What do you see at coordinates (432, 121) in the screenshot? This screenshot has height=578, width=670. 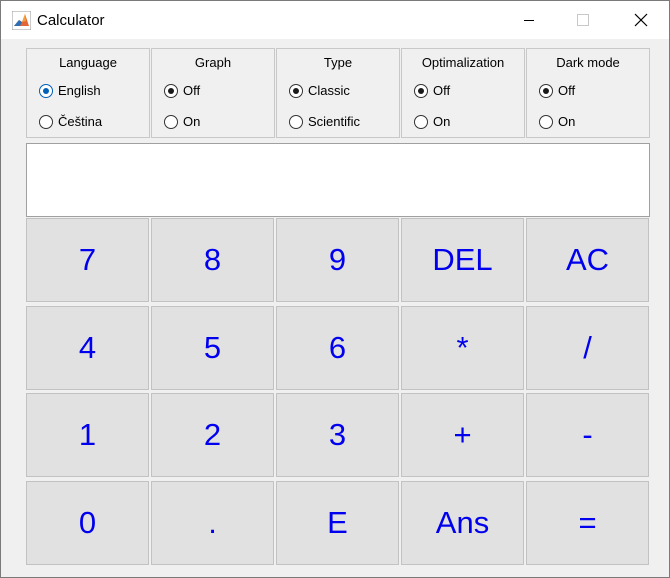 I see `radio-optimalization-on: On` at bounding box center [432, 121].